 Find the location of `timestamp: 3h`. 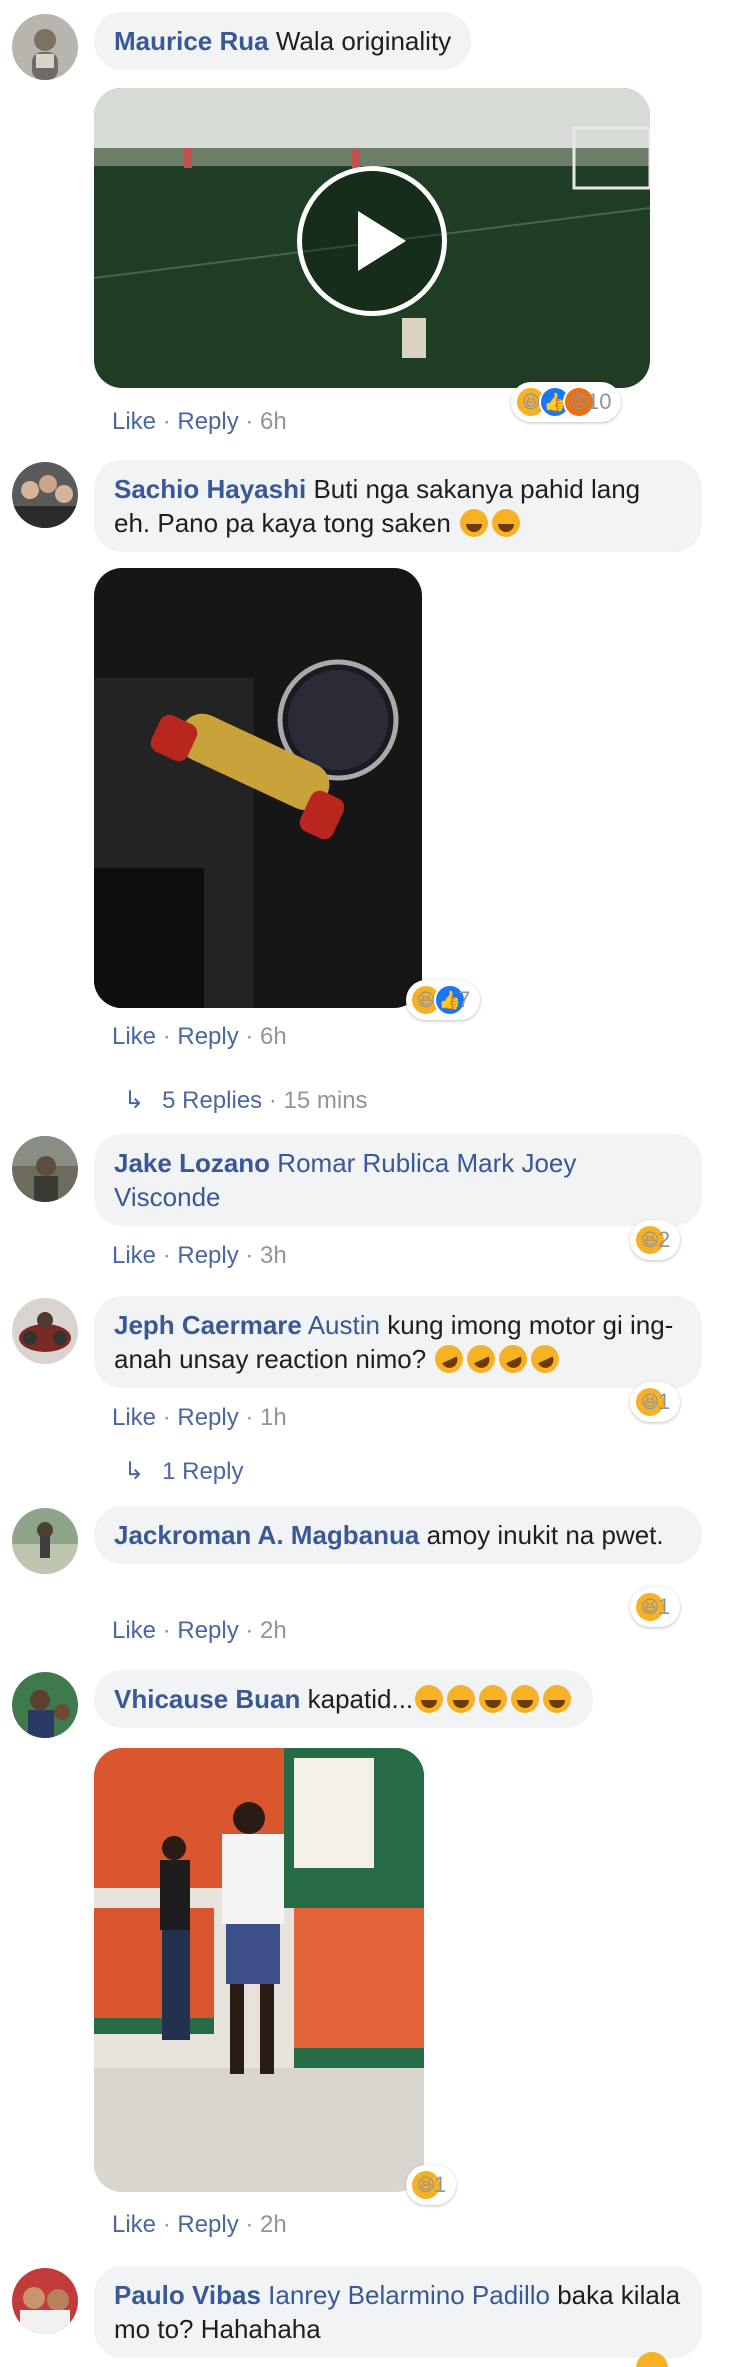

timestamp: 3h is located at coordinates (273, 1255).